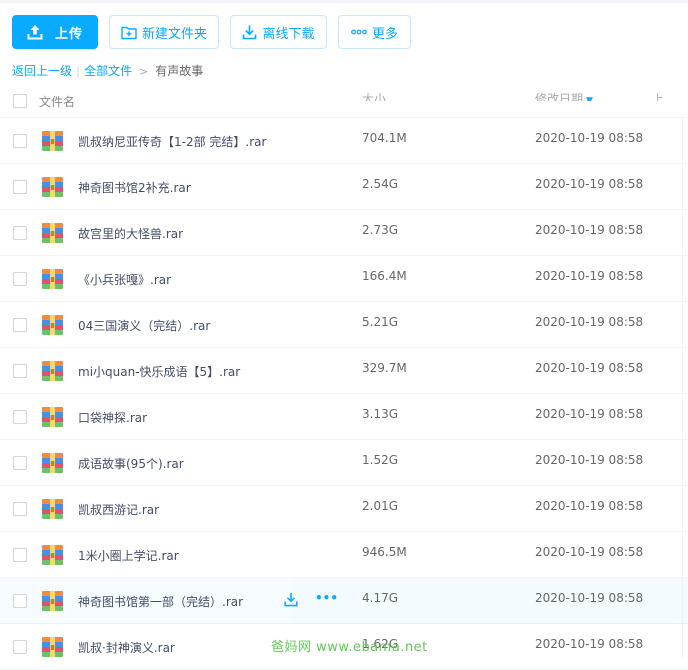  I want to click on header-extra-label: 上, so click(658, 96).